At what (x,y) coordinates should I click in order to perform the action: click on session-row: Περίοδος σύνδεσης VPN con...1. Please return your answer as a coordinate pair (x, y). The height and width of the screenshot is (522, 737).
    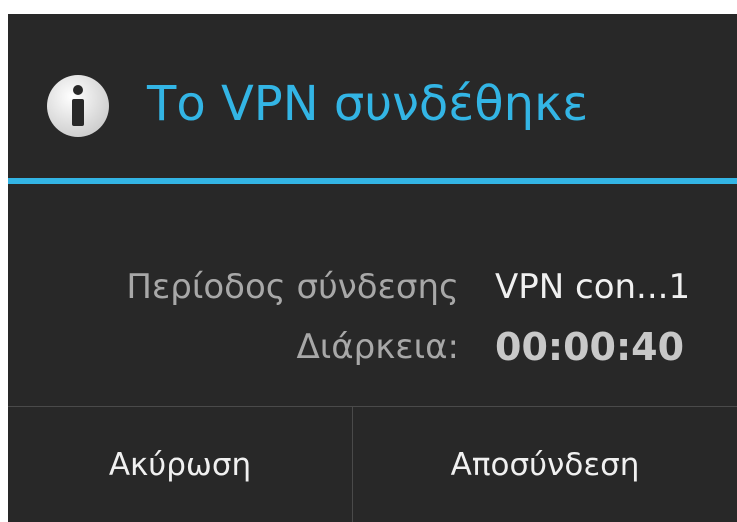
    Looking at the image, I should click on (372, 287).